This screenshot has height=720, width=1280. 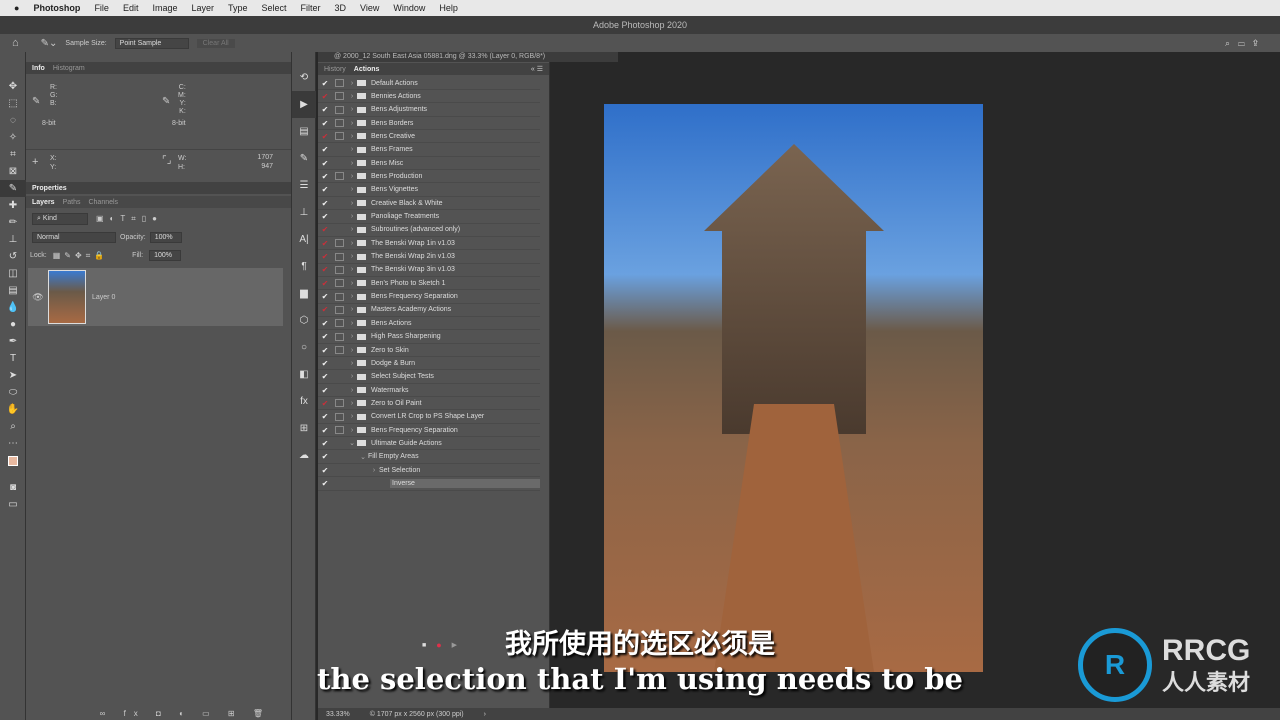 What do you see at coordinates (151, 43) in the screenshot?
I see `sample-size-select: Point Sample` at bounding box center [151, 43].